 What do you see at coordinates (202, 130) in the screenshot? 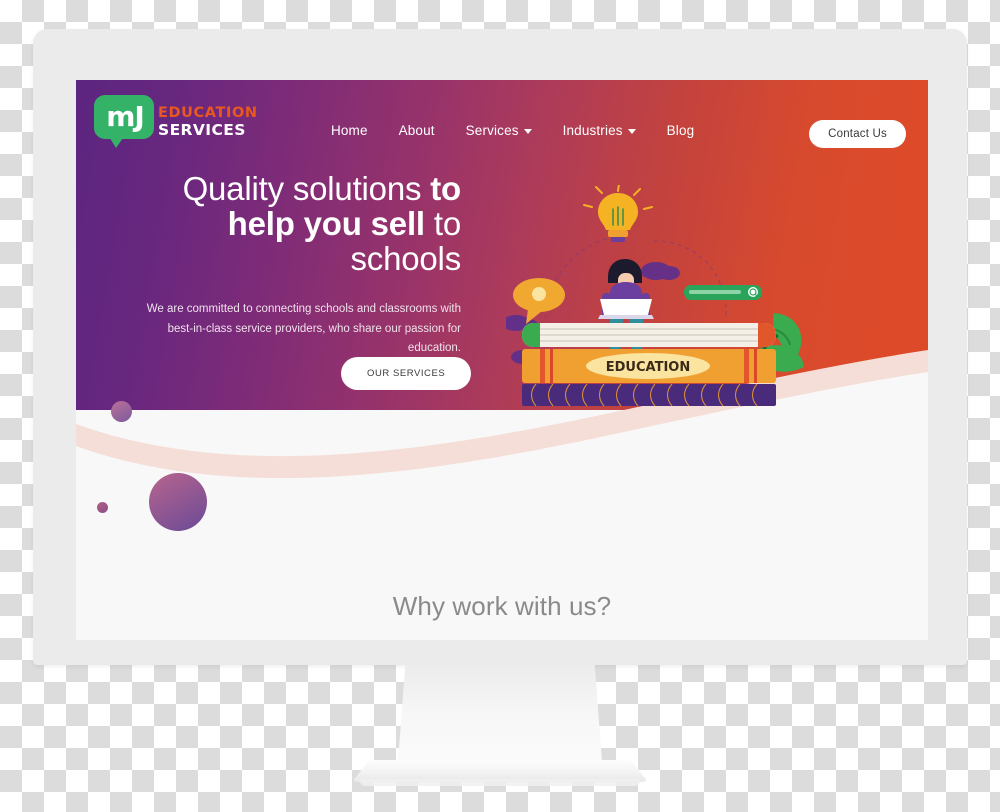
I see `logo-word-services: SERVICES` at bounding box center [202, 130].